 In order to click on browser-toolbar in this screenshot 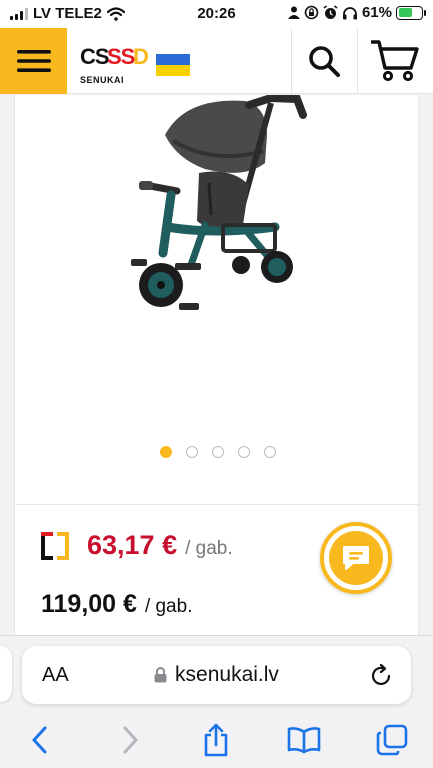, I will do `click(216, 740)`.